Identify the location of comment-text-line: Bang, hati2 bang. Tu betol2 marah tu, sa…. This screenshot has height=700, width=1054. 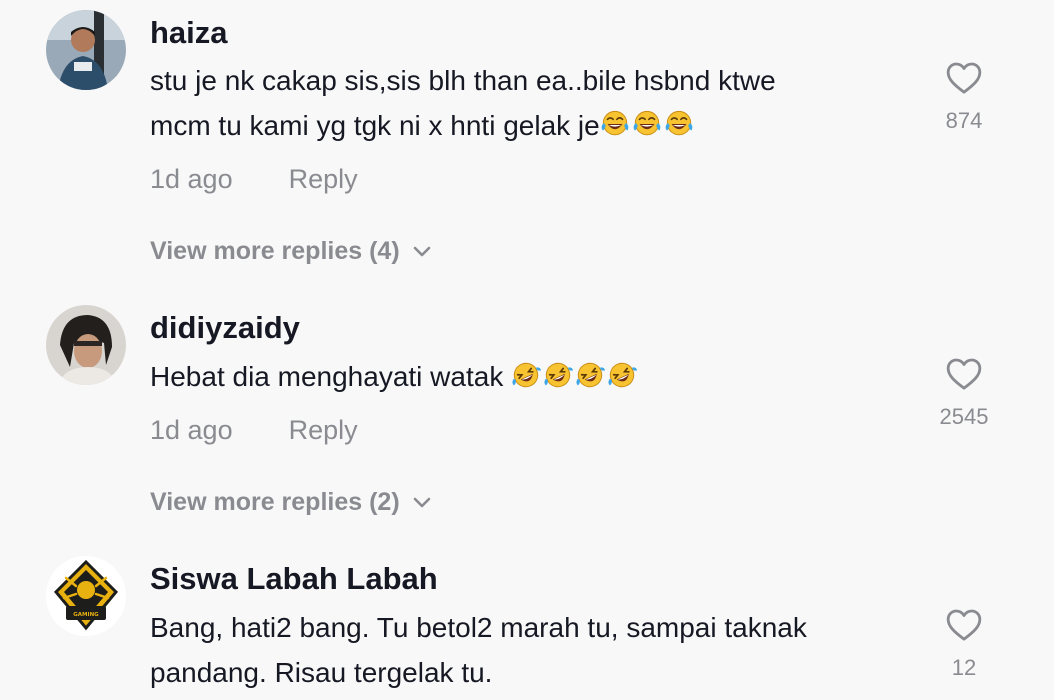
(478, 627).